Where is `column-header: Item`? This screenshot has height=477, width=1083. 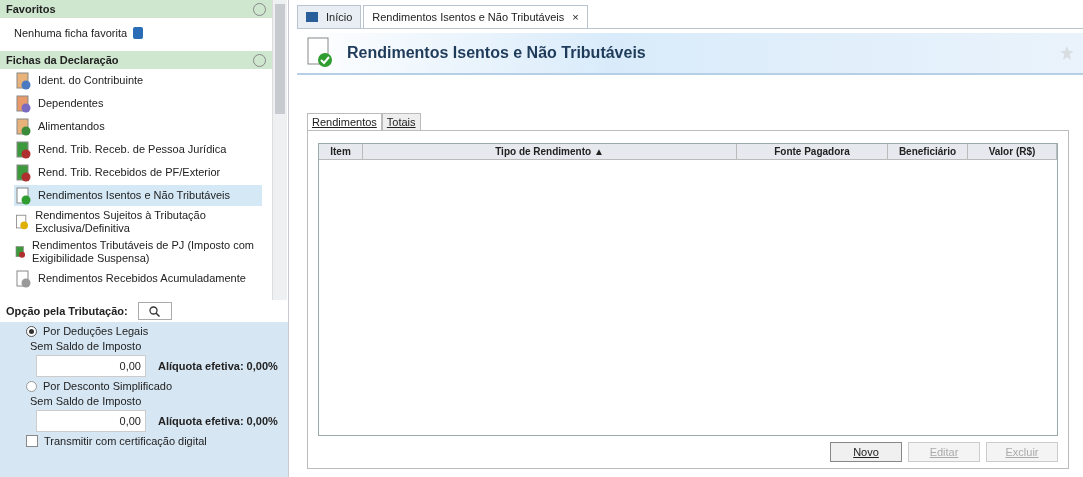 column-header: Item is located at coordinates (341, 151).